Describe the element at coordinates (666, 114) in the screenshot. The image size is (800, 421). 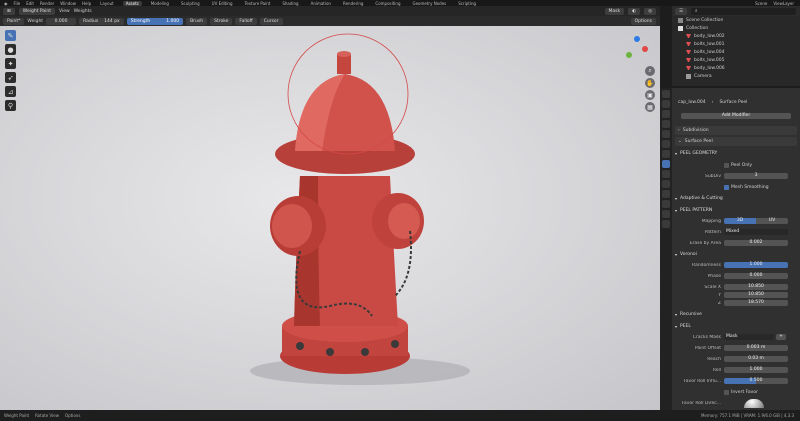
I see `output-tab-icon` at that location.